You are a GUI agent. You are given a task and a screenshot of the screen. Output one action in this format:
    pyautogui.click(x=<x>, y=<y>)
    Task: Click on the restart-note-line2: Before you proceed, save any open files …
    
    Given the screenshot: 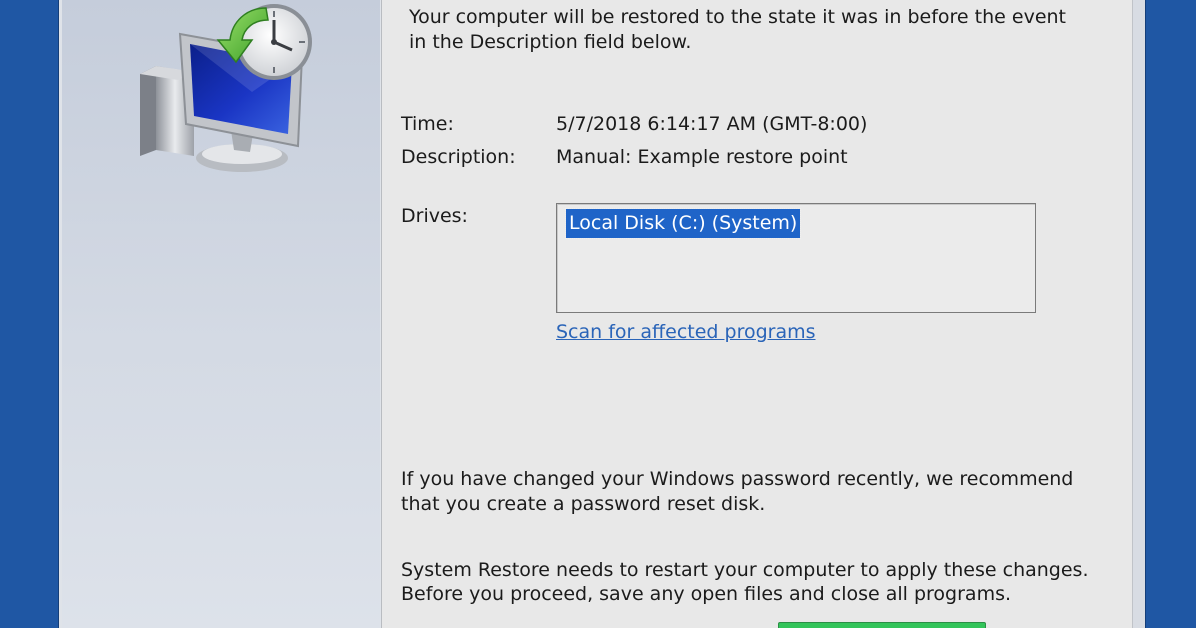 What is the action you would take?
    pyautogui.click(x=706, y=594)
    